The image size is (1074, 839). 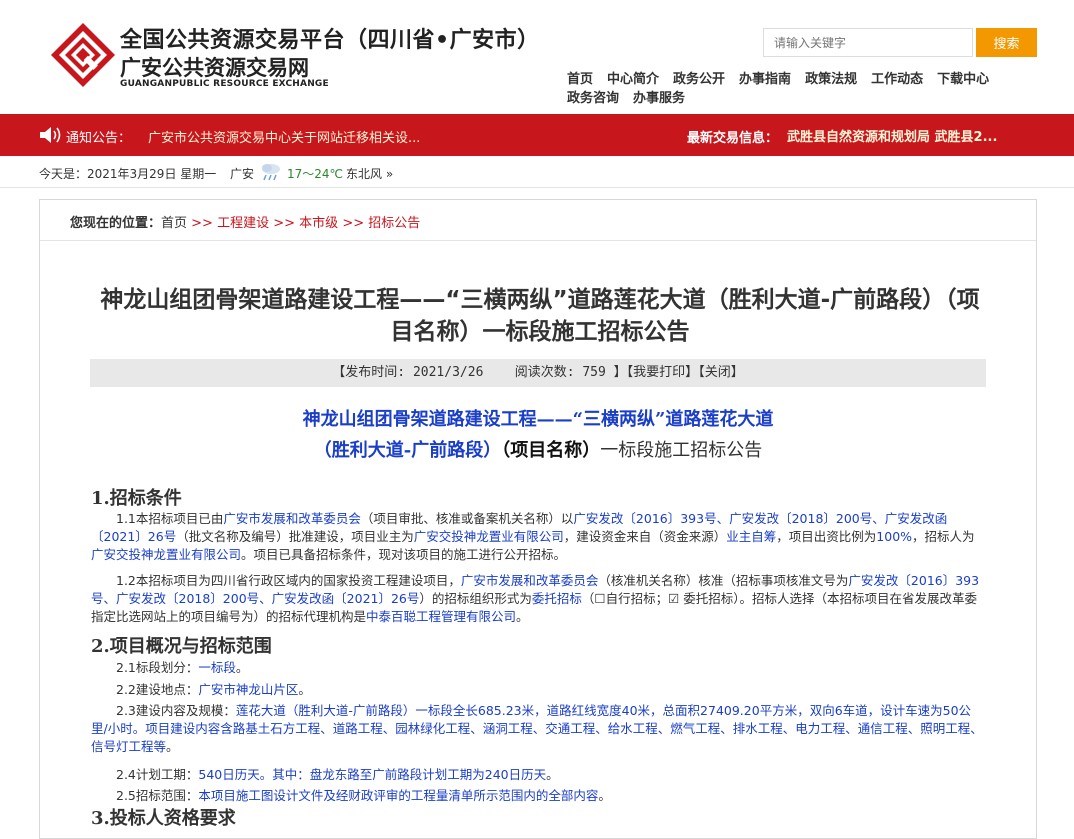 What do you see at coordinates (276, 580) in the screenshot?
I see `text: 1.2本招标项目为四川省行政区域内的国家投资工程建设项目，` at bounding box center [276, 580].